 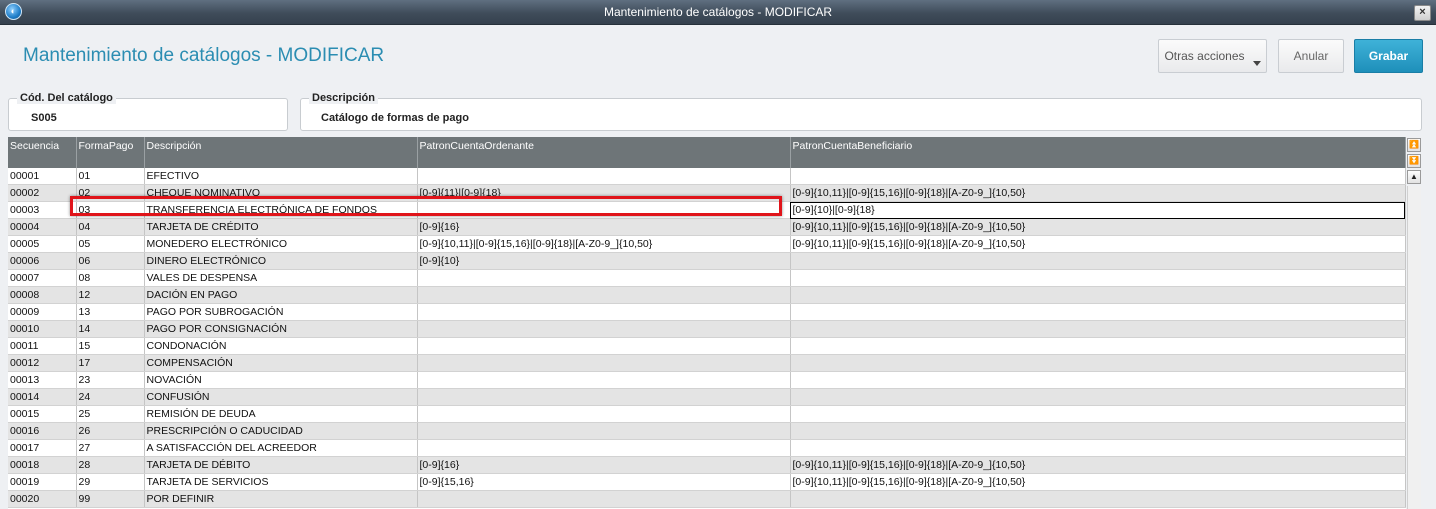 I want to click on cell-formapago: 29, so click(x=110, y=482).